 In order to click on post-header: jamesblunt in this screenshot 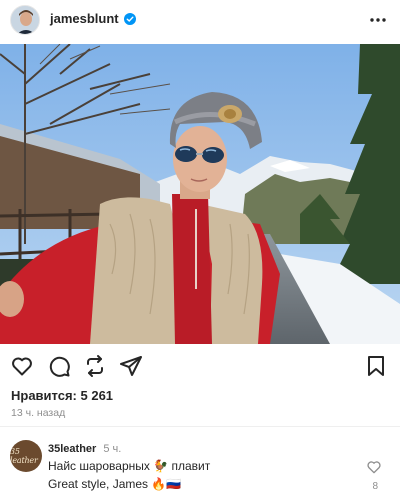, I will do `click(200, 21)`.